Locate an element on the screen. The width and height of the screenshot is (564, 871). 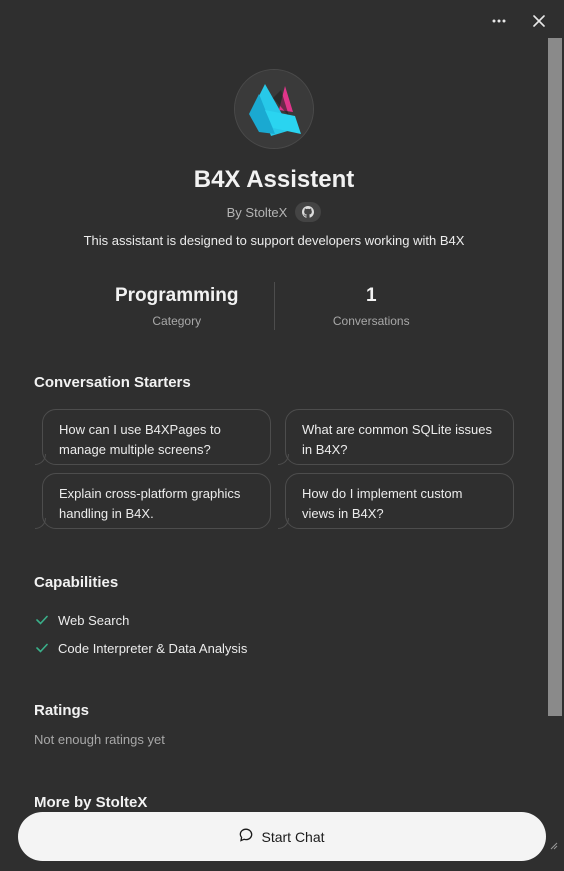
capability-label: Web Search is located at coordinates (94, 620).